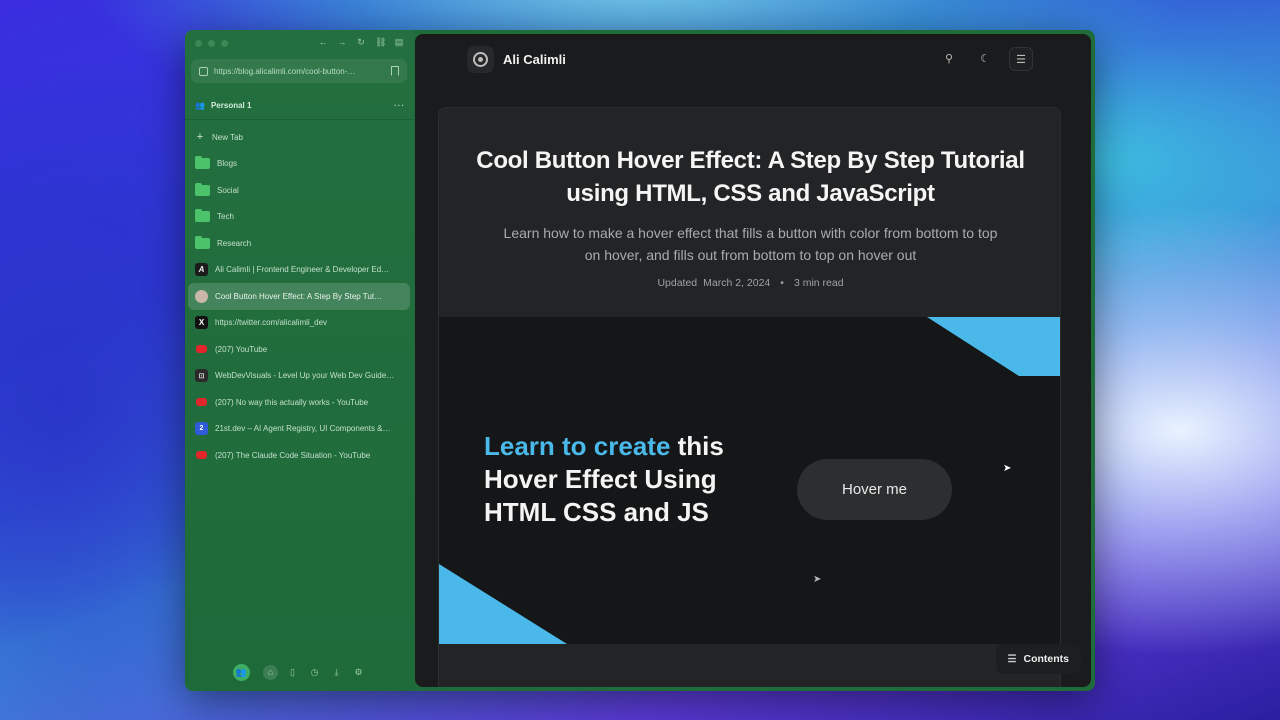 The height and width of the screenshot is (720, 1280). I want to click on article-meta: Updated March 2, 2024 • 3 min read, so click(749, 283).